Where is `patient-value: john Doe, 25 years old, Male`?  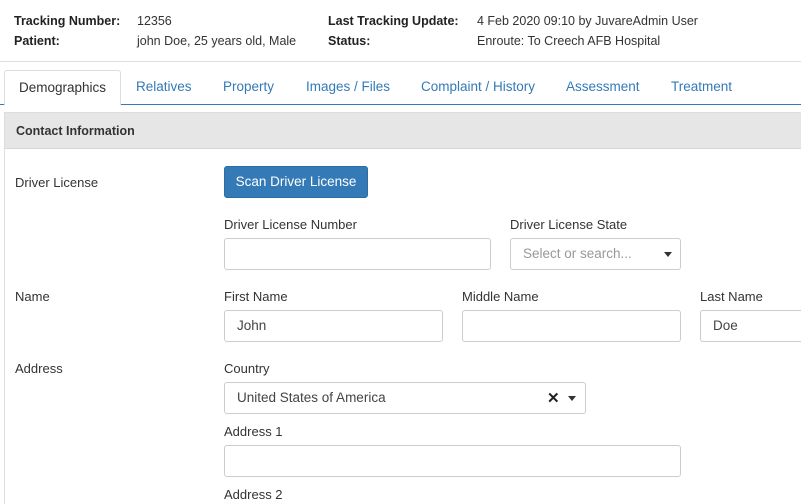 patient-value: john Doe, 25 years old, Male is located at coordinates (217, 41).